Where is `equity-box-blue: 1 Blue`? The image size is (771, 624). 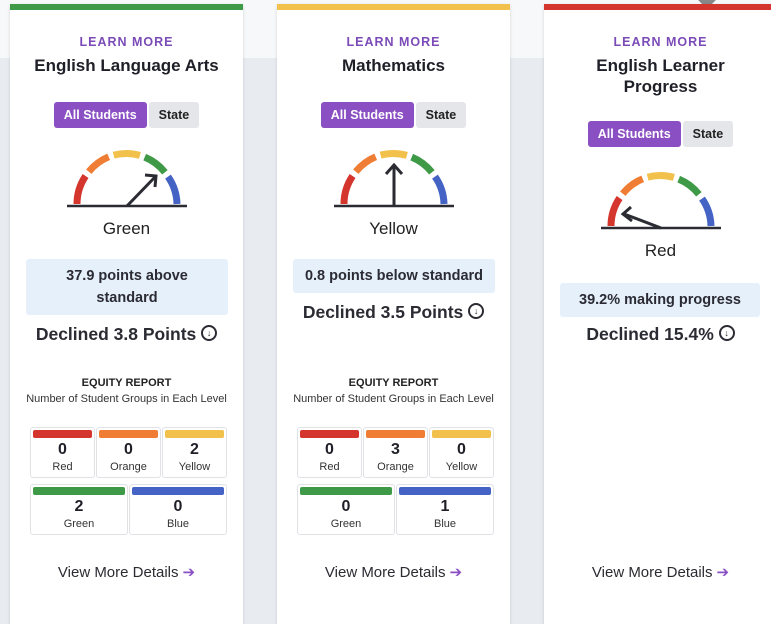
equity-box-blue: 1 Blue is located at coordinates (445, 509).